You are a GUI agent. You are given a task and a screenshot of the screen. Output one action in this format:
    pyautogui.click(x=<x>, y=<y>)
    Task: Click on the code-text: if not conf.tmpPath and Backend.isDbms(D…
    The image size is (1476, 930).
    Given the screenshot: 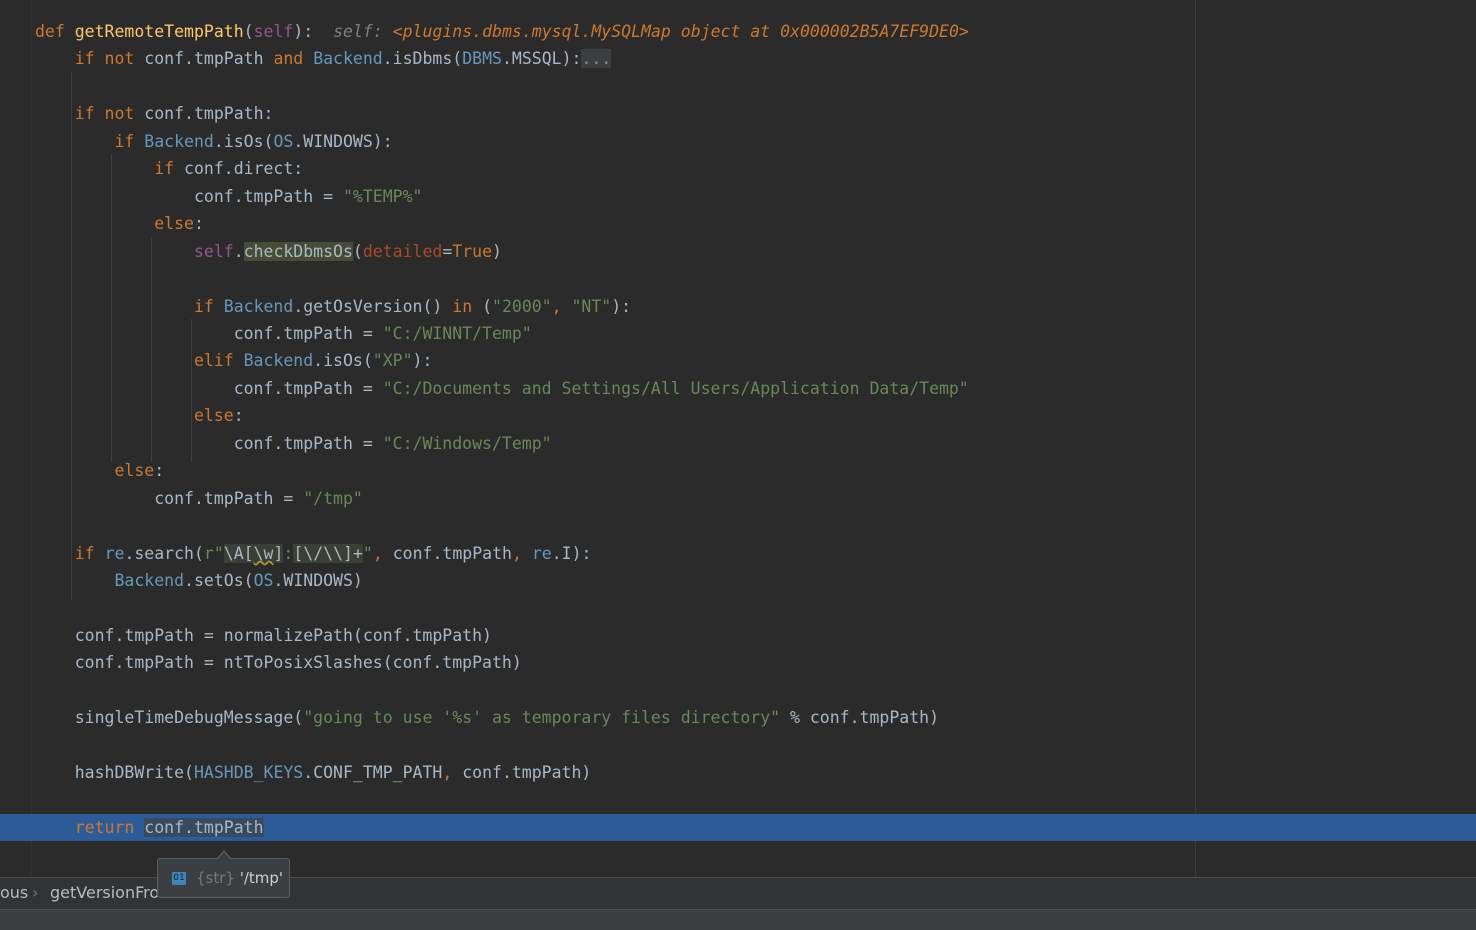 What is the action you would take?
    pyautogui.click(x=323, y=58)
    